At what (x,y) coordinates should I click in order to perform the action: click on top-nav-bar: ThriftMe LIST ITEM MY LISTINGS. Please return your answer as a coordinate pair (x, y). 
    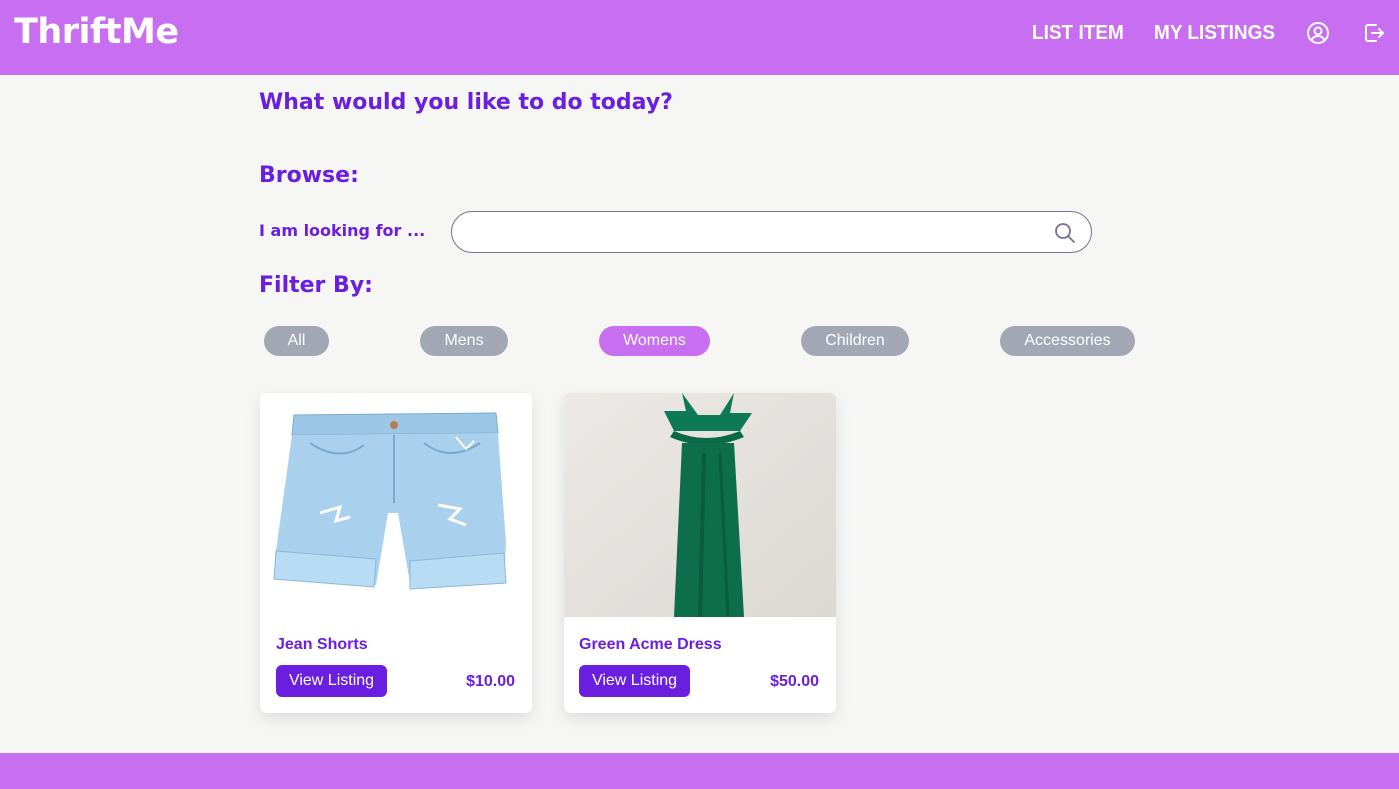
    Looking at the image, I should click on (699, 37).